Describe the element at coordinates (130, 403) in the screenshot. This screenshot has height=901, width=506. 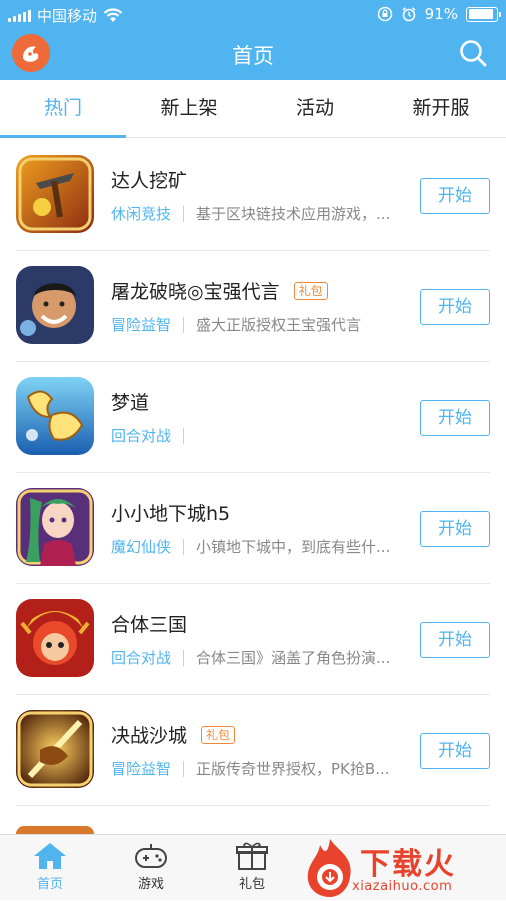
I see `game-name: 梦道` at that location.